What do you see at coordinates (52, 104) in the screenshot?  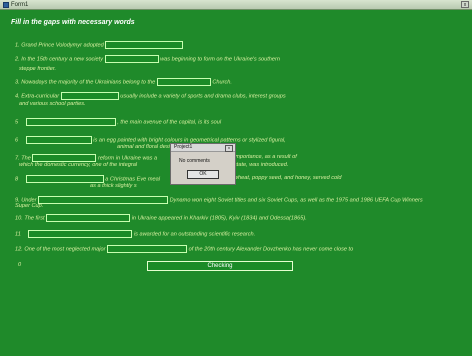 I see `question-text-wrap: and various school parties.` at bounding box center [52, 104].